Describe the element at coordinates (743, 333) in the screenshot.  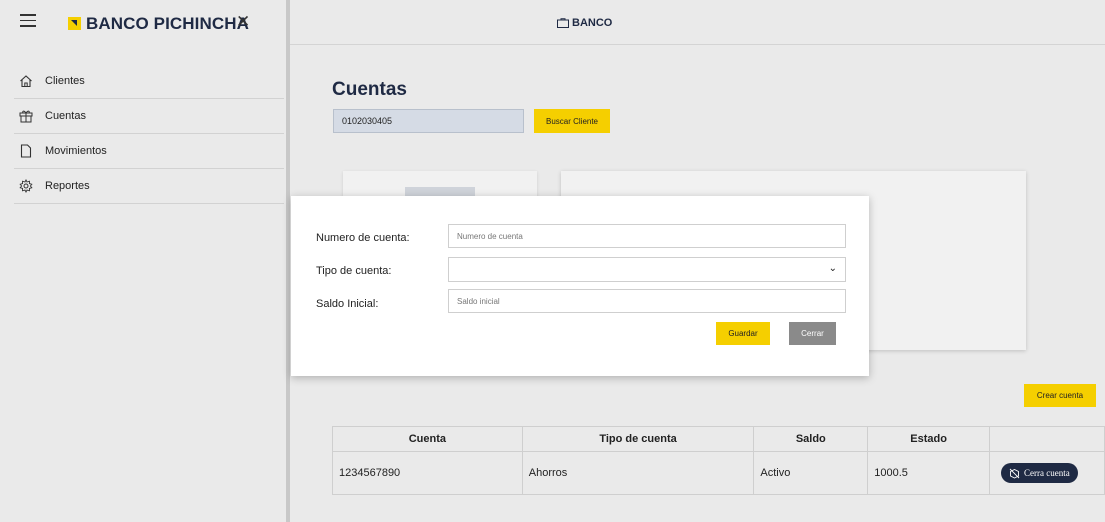
I see `save-button: Guardar` at that location.